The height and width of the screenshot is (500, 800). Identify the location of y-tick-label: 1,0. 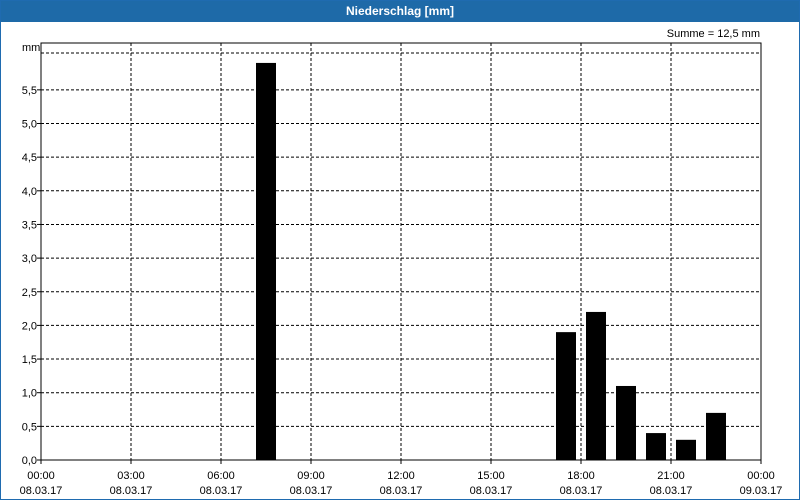
(29, 394).